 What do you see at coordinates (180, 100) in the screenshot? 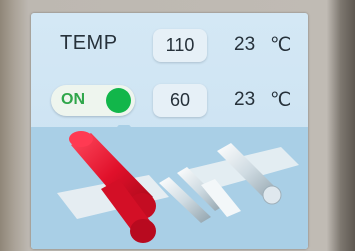
I see `heater-setpoint-field: 60` at bounding box center [180, 100].